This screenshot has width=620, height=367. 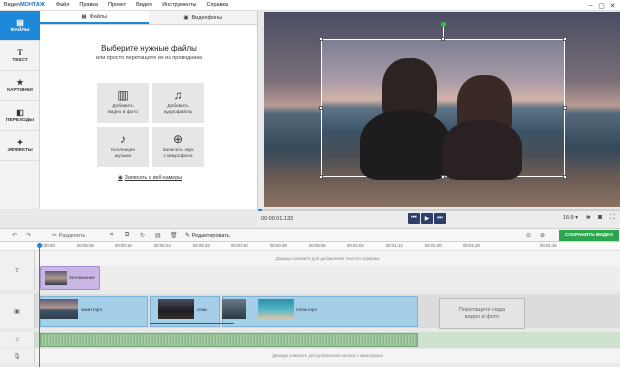 I want to click on menu-video: Видео, so click(x=144, y=5).